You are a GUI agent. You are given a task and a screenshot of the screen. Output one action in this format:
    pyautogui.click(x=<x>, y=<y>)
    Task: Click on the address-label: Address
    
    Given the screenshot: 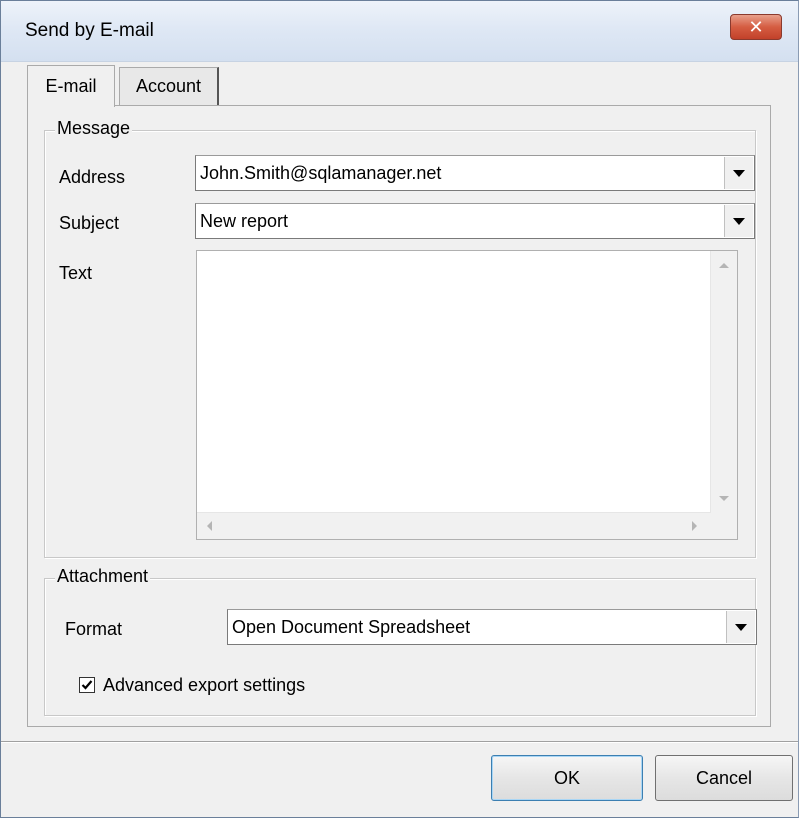 What is the action you would take?
    pyautogui.click(x=92, y=177)
    